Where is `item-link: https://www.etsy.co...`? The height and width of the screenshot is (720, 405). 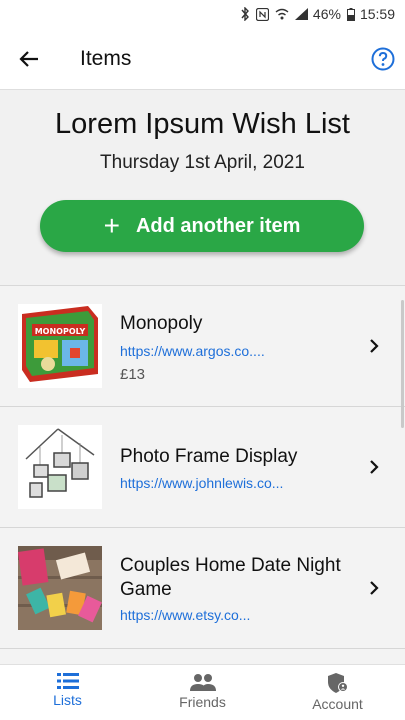 item-link: https://www.etsy.co... is located at coordinates (215, 615).